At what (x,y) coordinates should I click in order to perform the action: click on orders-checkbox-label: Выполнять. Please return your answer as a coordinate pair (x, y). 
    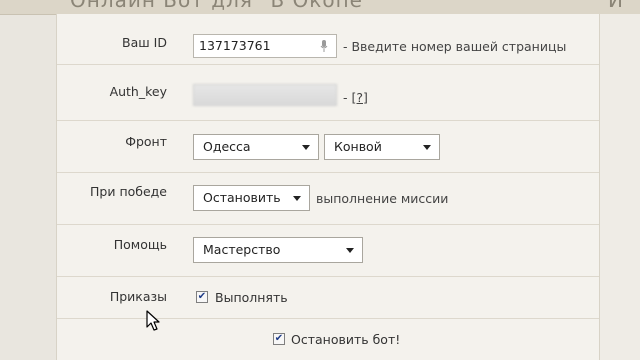
    Looking at the image, I should click on (251, 297).